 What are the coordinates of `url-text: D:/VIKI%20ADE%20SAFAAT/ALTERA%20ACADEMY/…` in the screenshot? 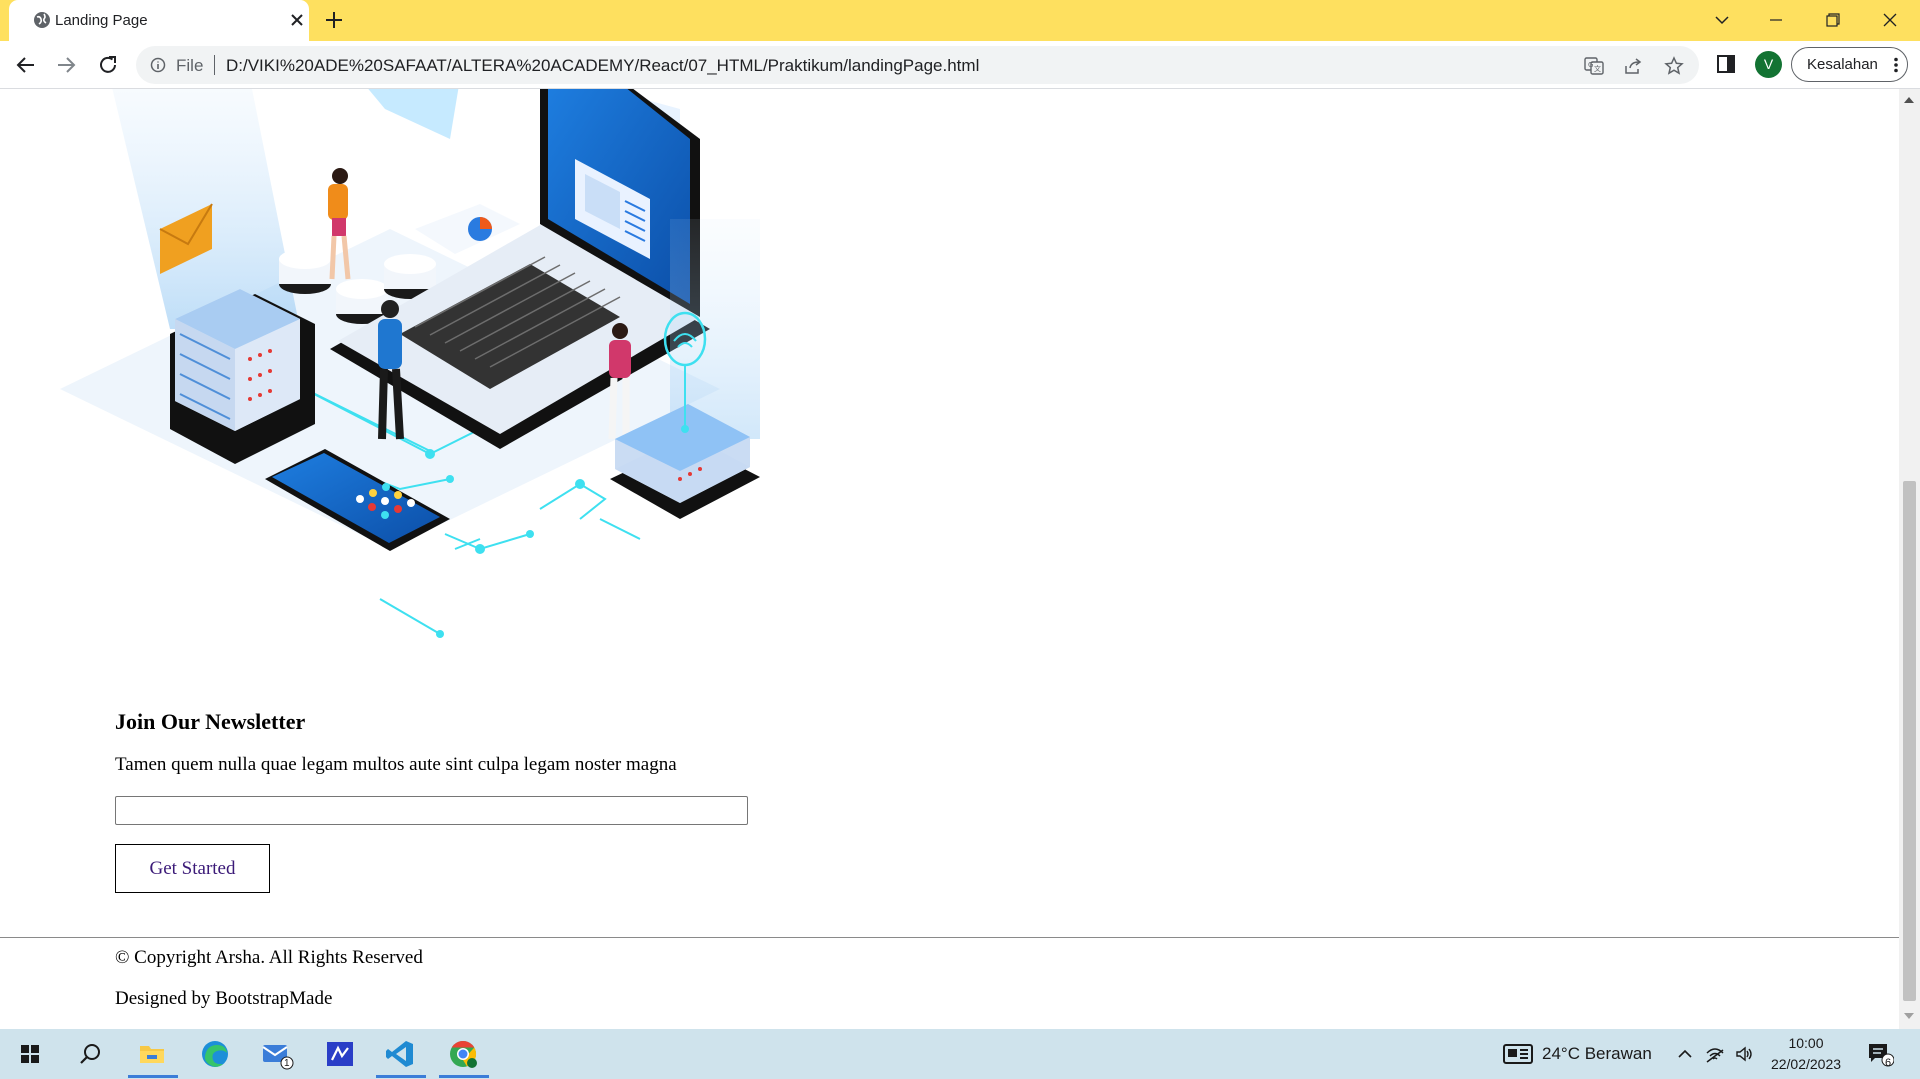 It's located at (602, 66).